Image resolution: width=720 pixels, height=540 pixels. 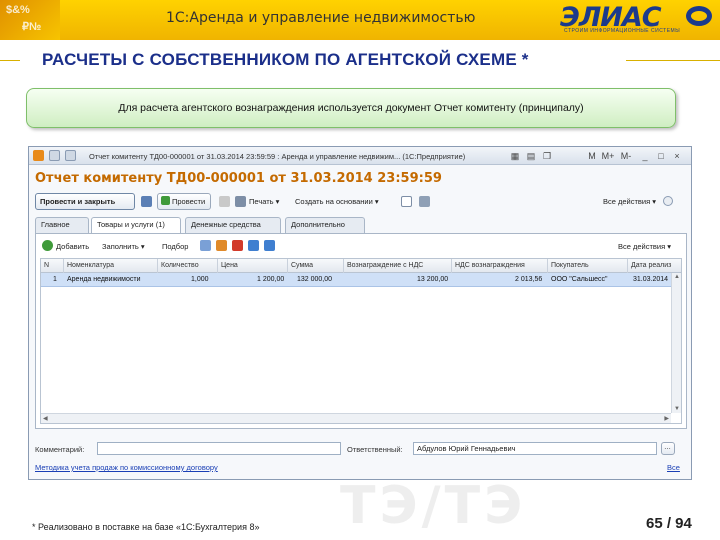 I want to click on unpost-icon, so click(x=224, y=201).